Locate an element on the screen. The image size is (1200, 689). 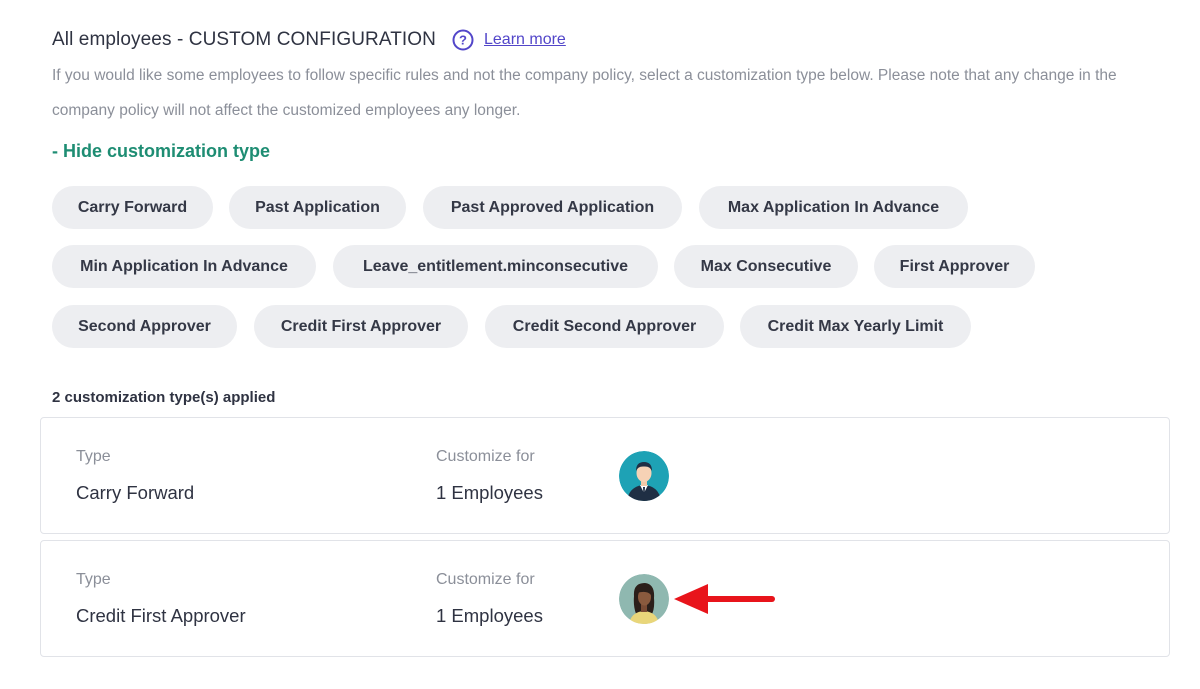
question-circle-icon: ? is located at coordinates (463, 40).